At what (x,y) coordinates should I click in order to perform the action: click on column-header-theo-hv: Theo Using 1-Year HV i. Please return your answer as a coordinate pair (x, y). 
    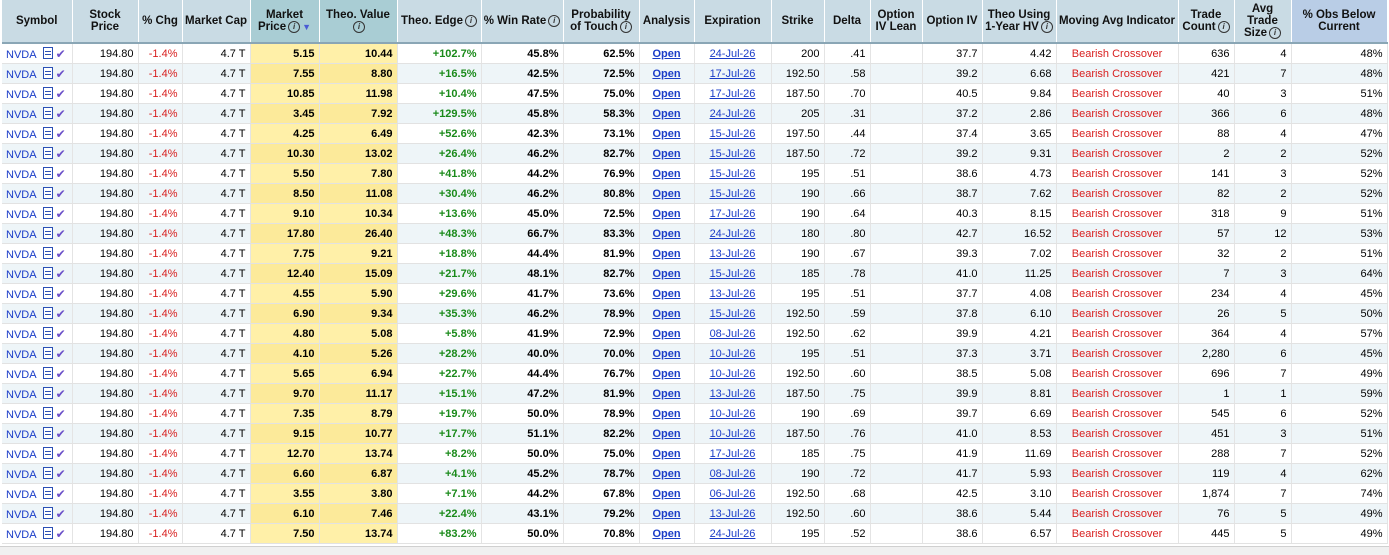
    Looking at the image, I should click on (1019, 22).